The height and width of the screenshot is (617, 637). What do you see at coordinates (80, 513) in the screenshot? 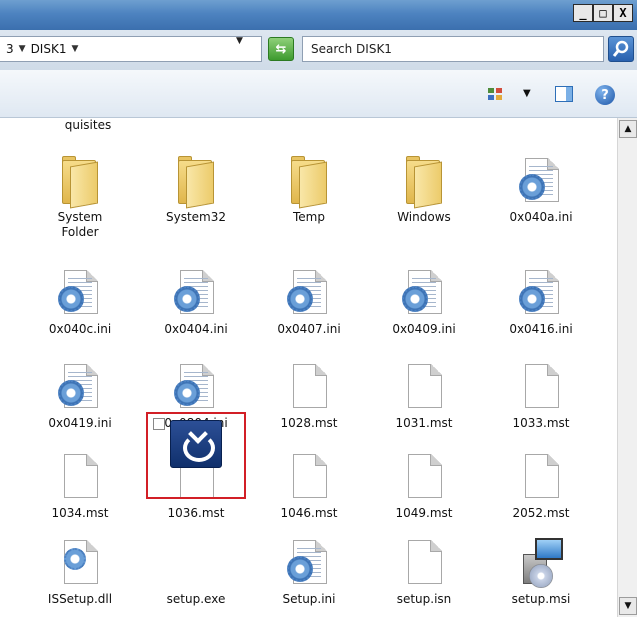
I see `file-item-label: 1034.mst` at bounding box center [80, 513].